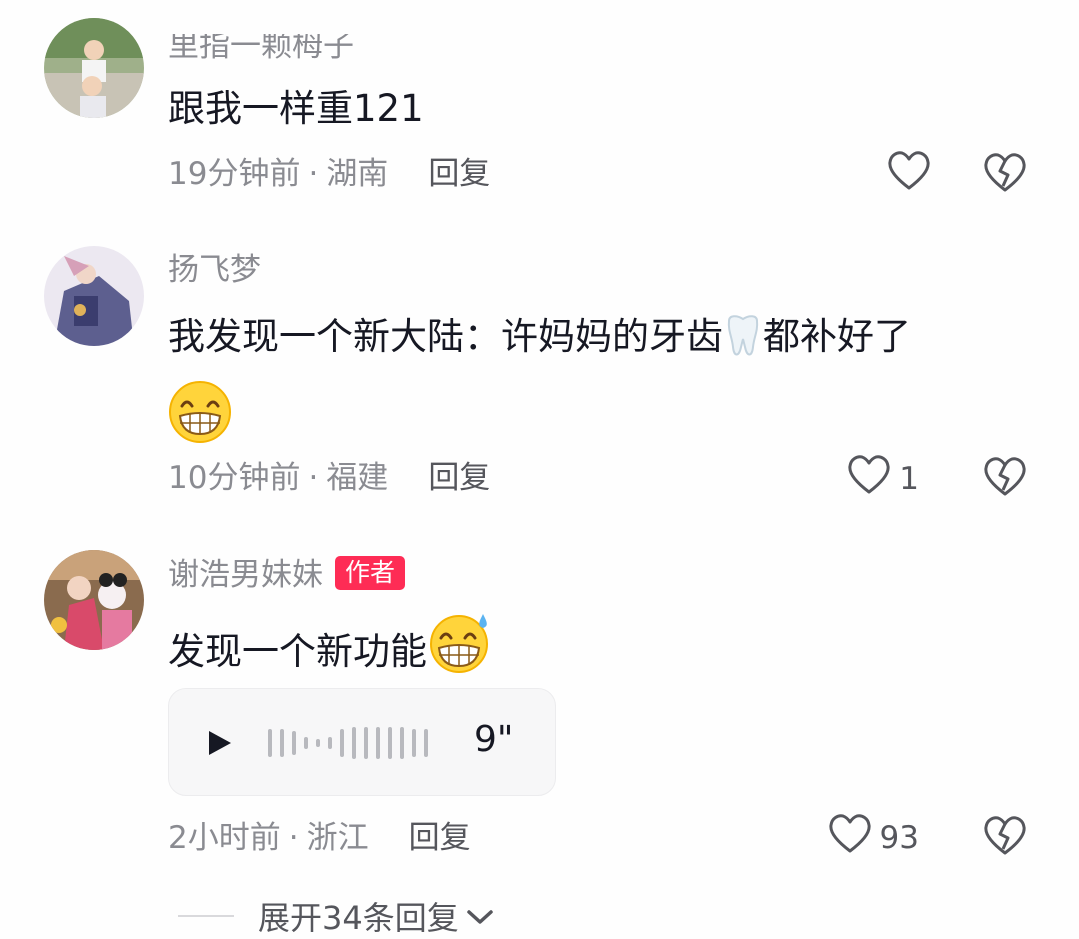  I want to click on like-button: 1, so click(883, 479).